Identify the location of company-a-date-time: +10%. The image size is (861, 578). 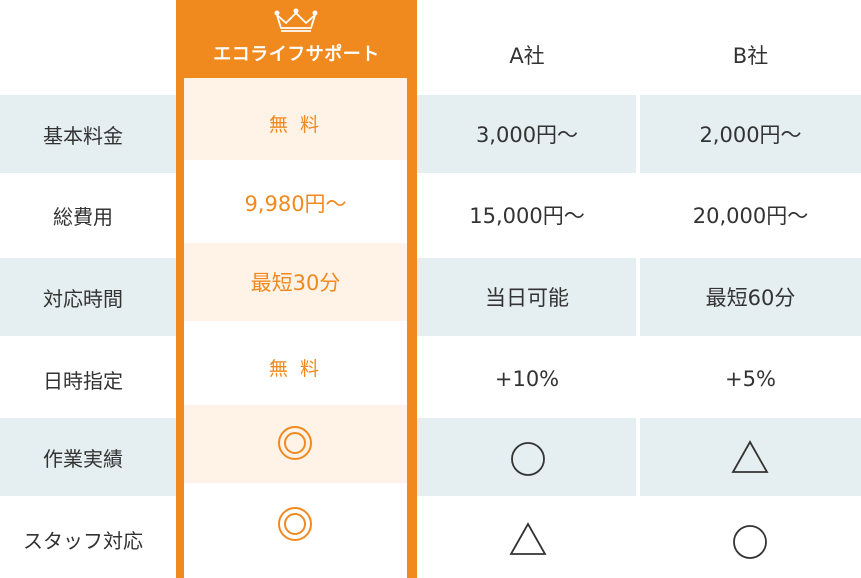
(527, 379).